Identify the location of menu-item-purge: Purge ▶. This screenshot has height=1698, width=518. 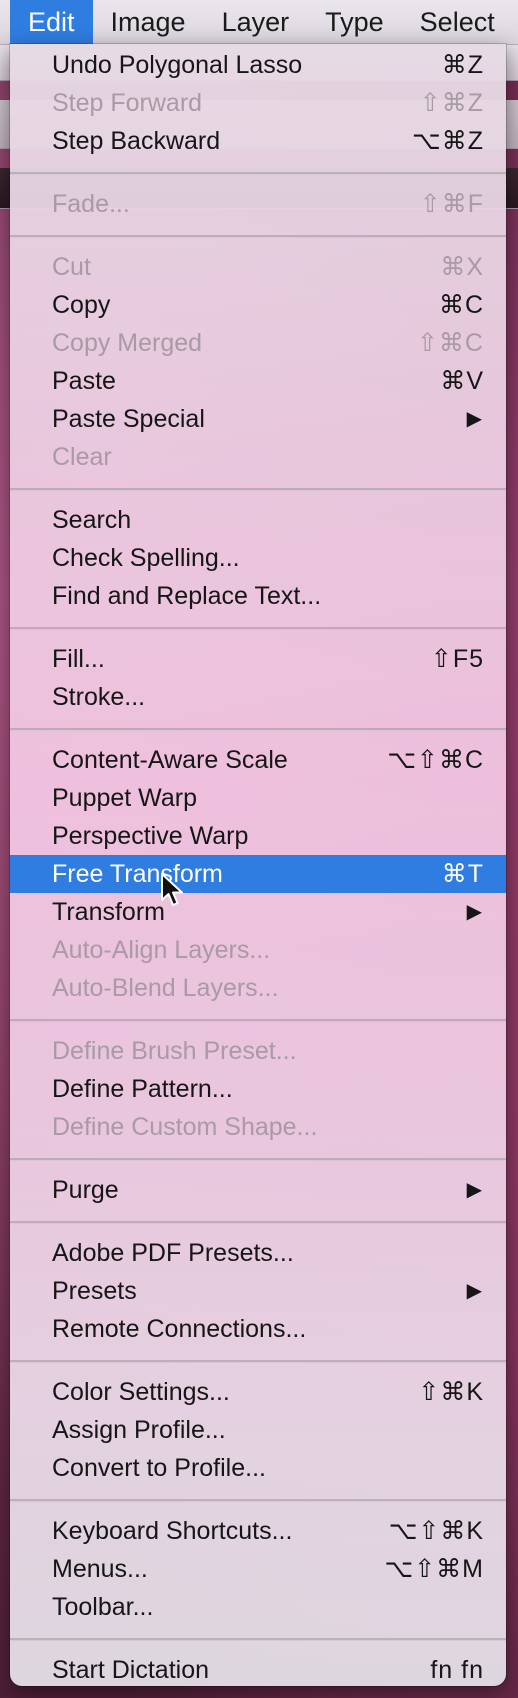
(258, 1190).